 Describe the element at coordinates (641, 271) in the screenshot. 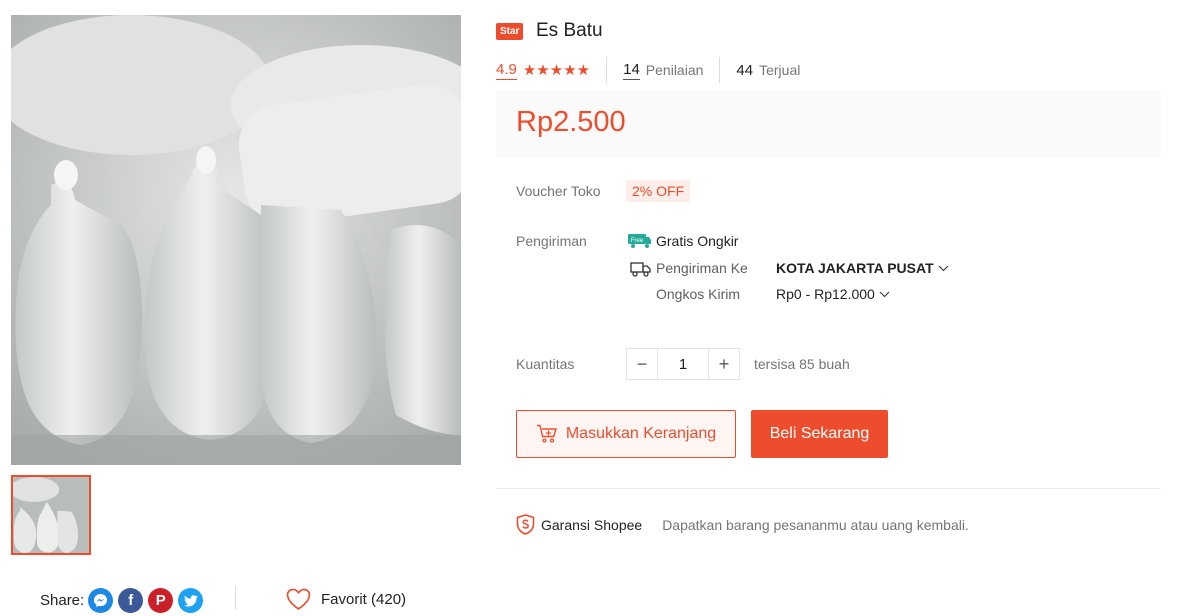

I see `truck-icon` at that location.